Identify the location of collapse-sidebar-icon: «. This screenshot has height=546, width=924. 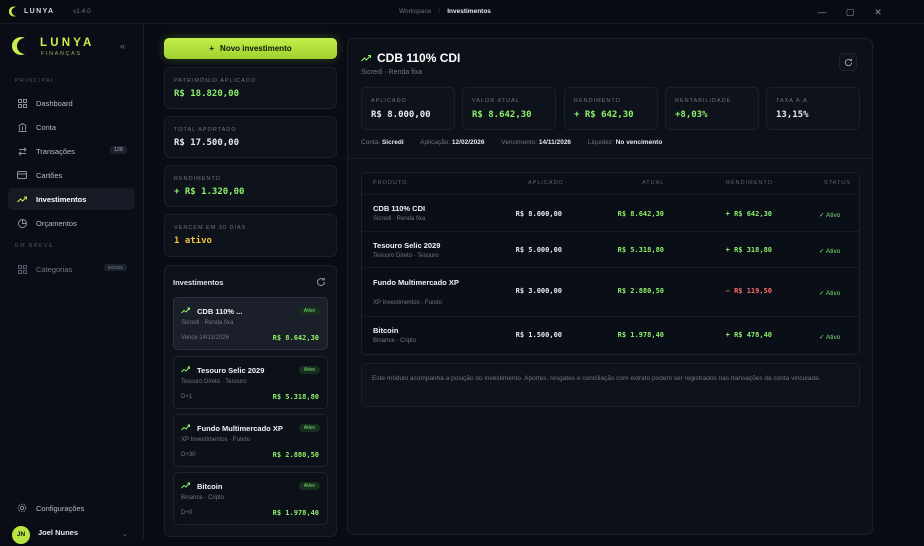
(122, 46).